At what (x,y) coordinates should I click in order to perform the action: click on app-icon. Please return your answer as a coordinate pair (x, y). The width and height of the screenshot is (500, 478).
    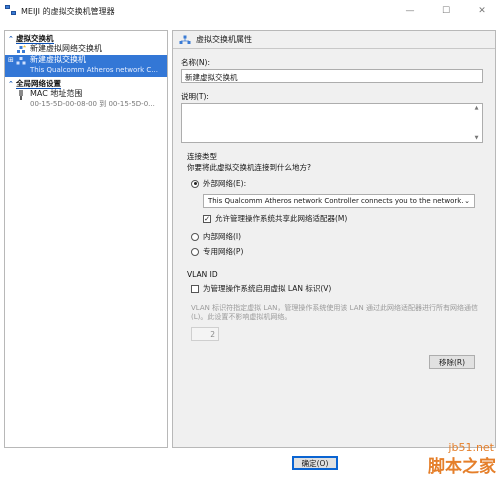
    Looking at the image, I should click on (11, 11).